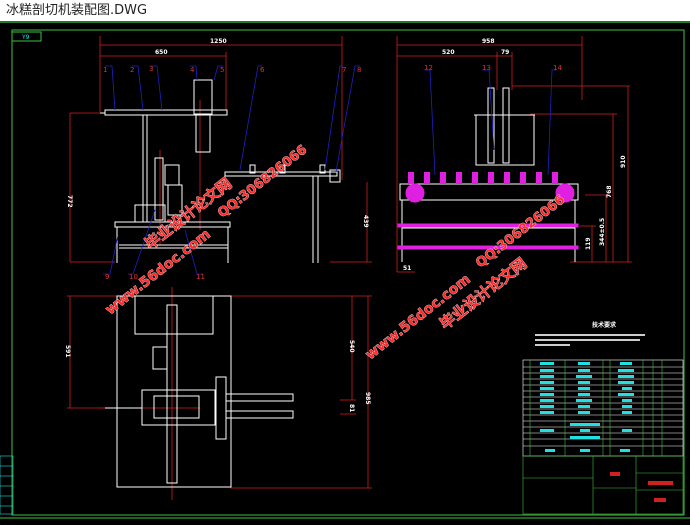 Image resolution: width=690 pixels, height=525 pixels. What do you see at coordinates (344, 70) in the screenshot?
I see `balloon-7: 7` at bounding box center [344, 70].